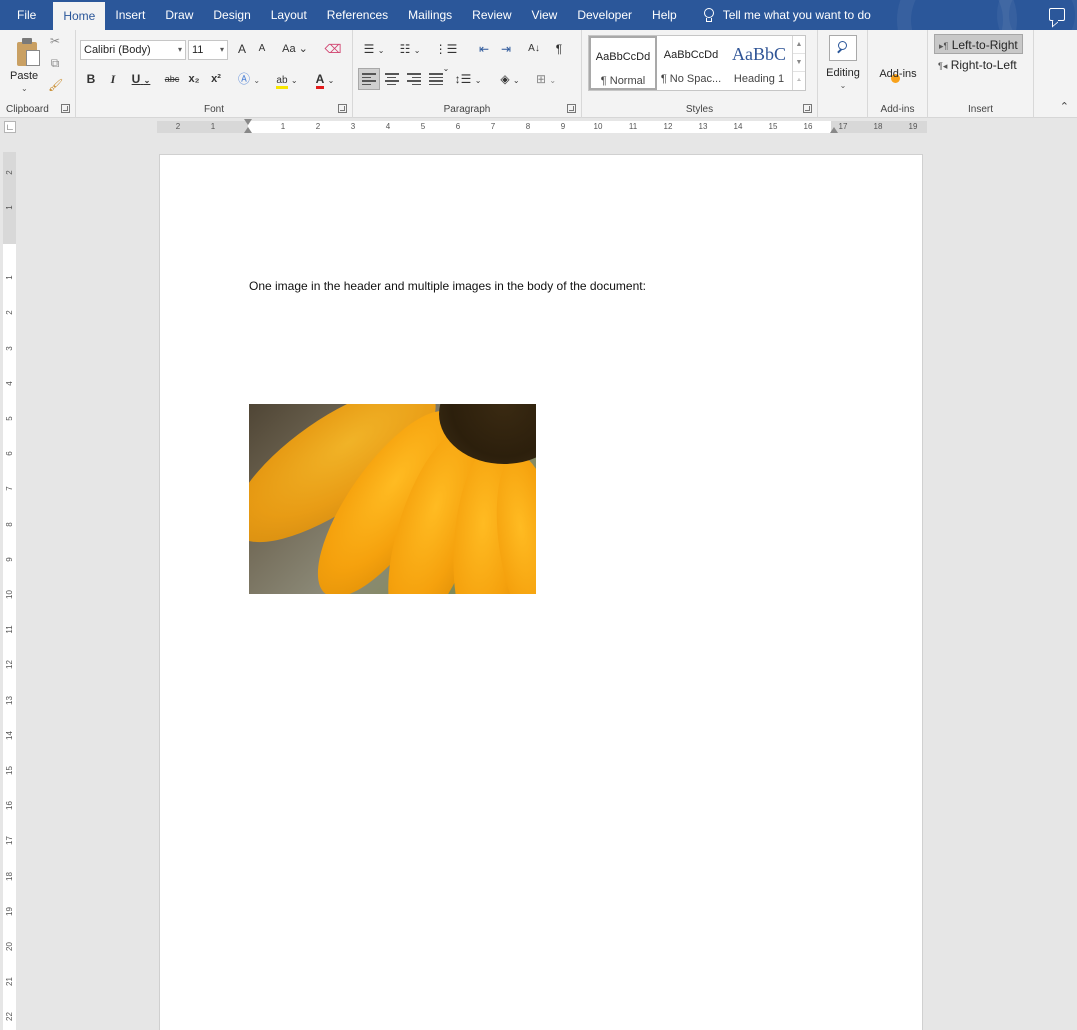 The image size is (1077, 1030). Describe the element at coordinates (26, 15) in the screenshot. I see `tab-file: File` at that location.